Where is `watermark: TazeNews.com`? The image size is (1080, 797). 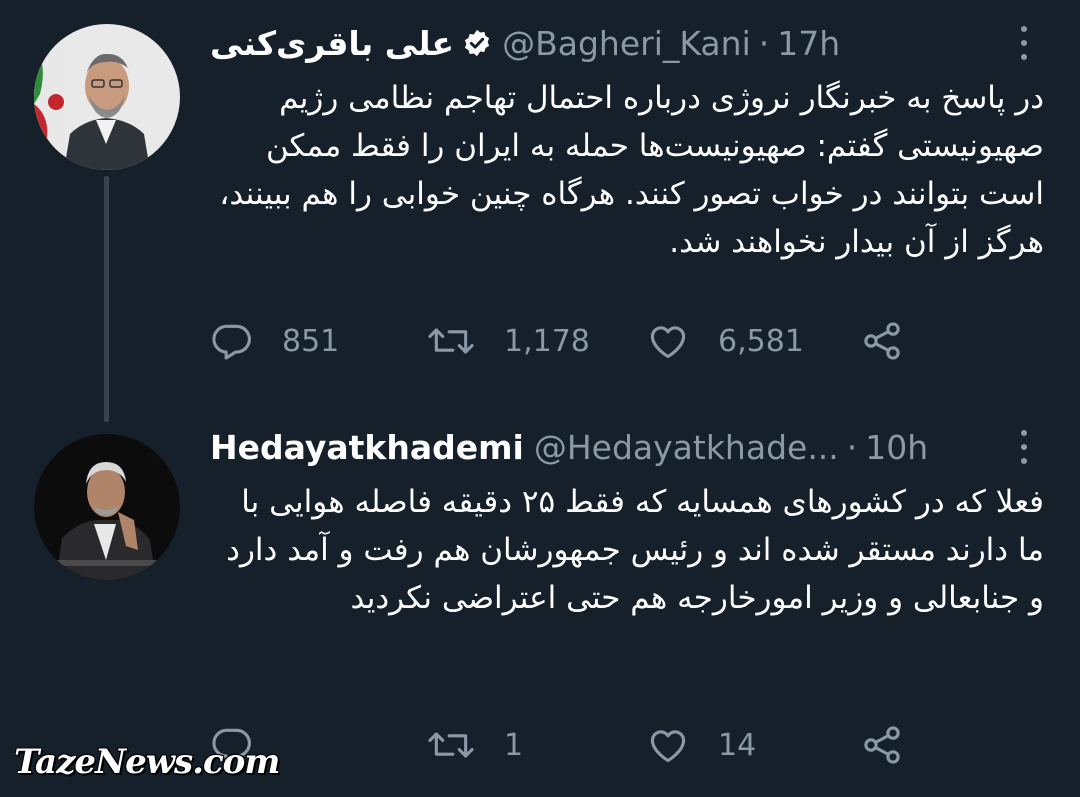 watermark: TazeNews.com is located at coordinates (147, 762).